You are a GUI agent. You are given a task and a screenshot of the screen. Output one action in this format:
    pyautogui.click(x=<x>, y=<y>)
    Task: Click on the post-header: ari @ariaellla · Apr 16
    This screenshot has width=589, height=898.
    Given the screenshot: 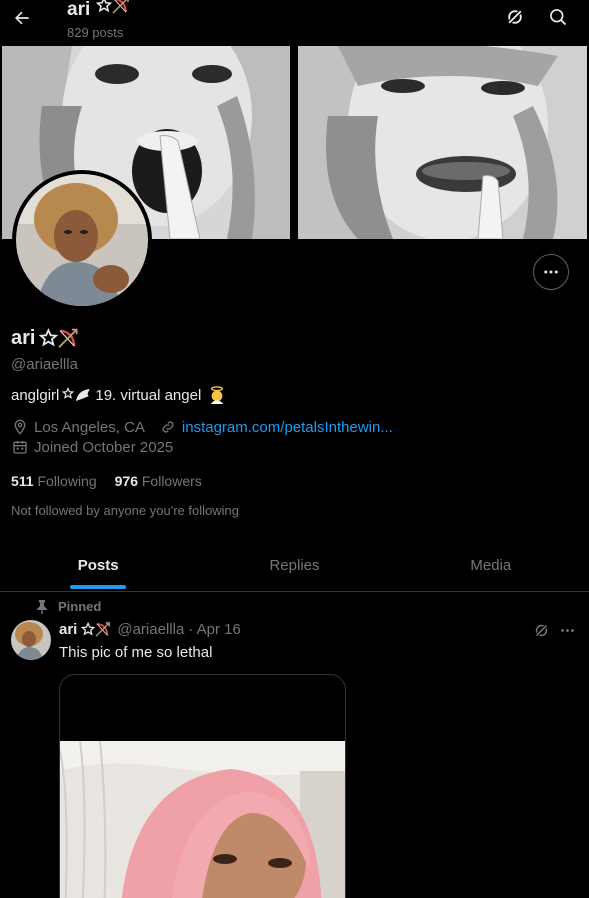 What is the action you would take?
    pyautogui.click(x=150, y=629)
    